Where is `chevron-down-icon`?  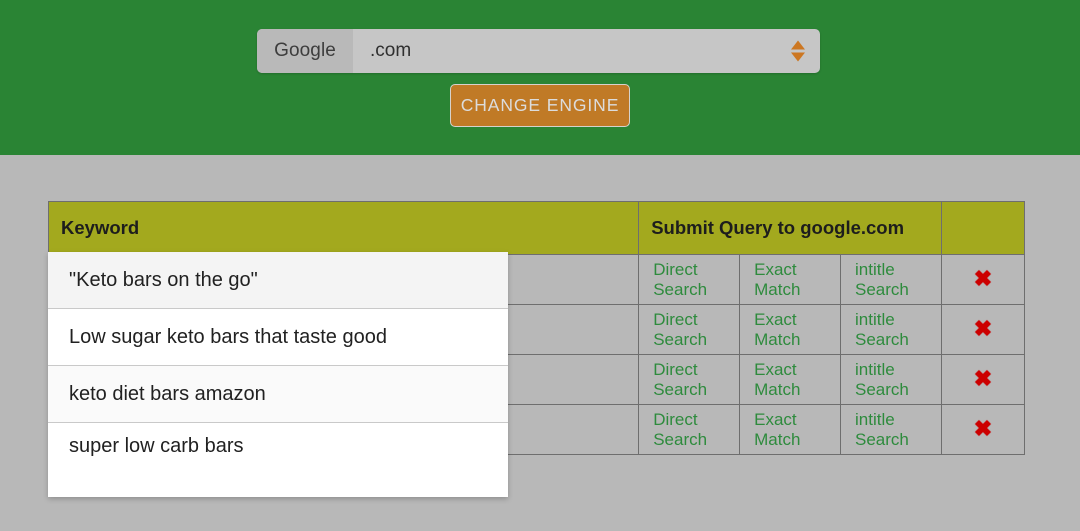 chevron-down-icon is located at coordinates (798, 57).